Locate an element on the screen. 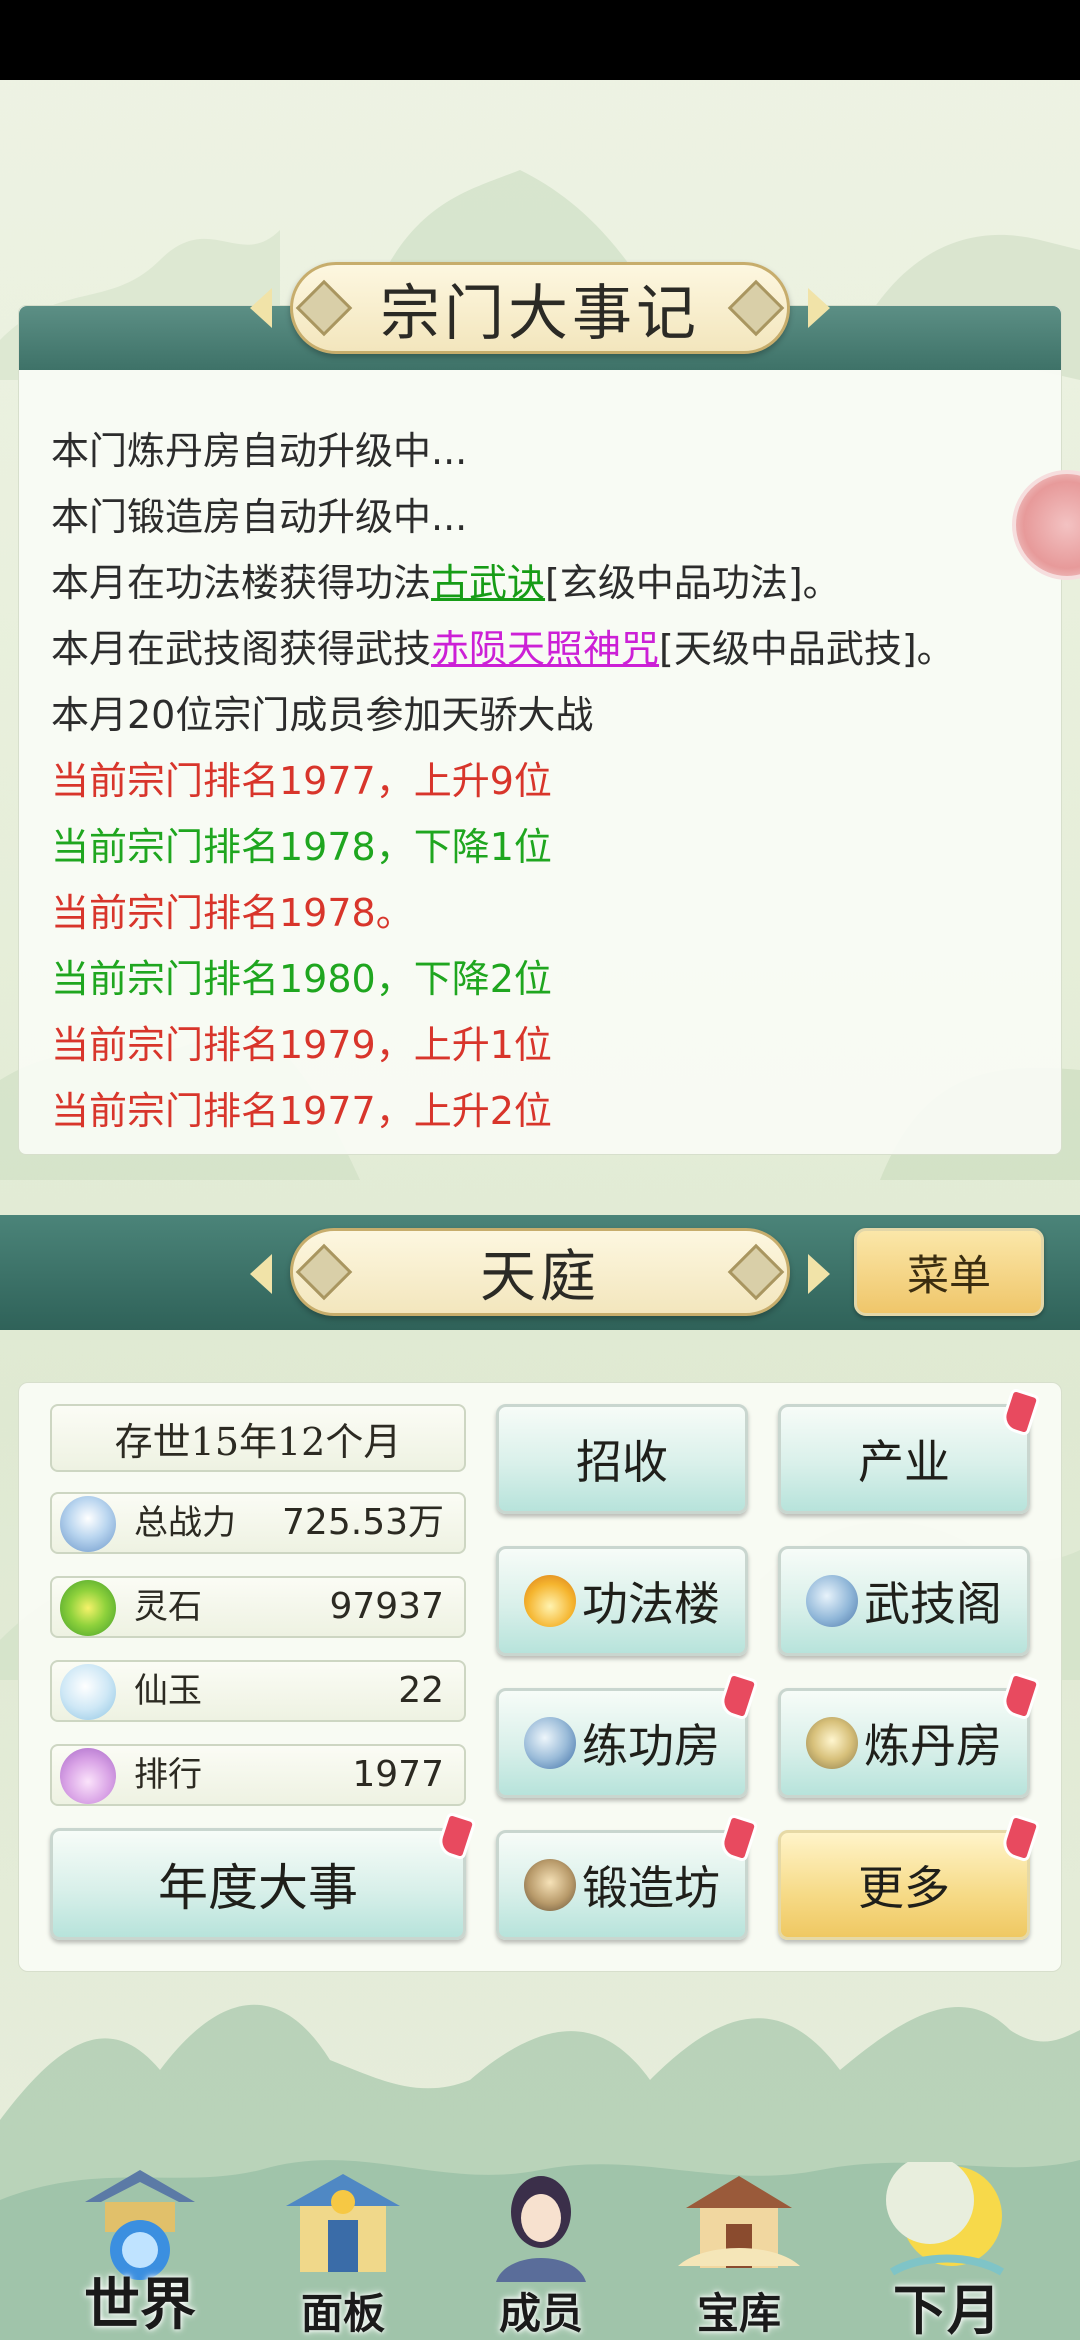 This screenshot has width=1080, height=2340. recruit-button: 招收 is located at coordinates (622, 1459).